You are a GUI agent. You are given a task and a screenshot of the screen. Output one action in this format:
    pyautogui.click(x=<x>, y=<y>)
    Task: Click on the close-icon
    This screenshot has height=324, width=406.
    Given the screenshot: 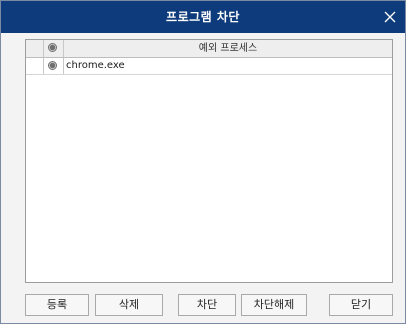 What is the action you would take?
    pyautogui.click(x=390, y=17)
    